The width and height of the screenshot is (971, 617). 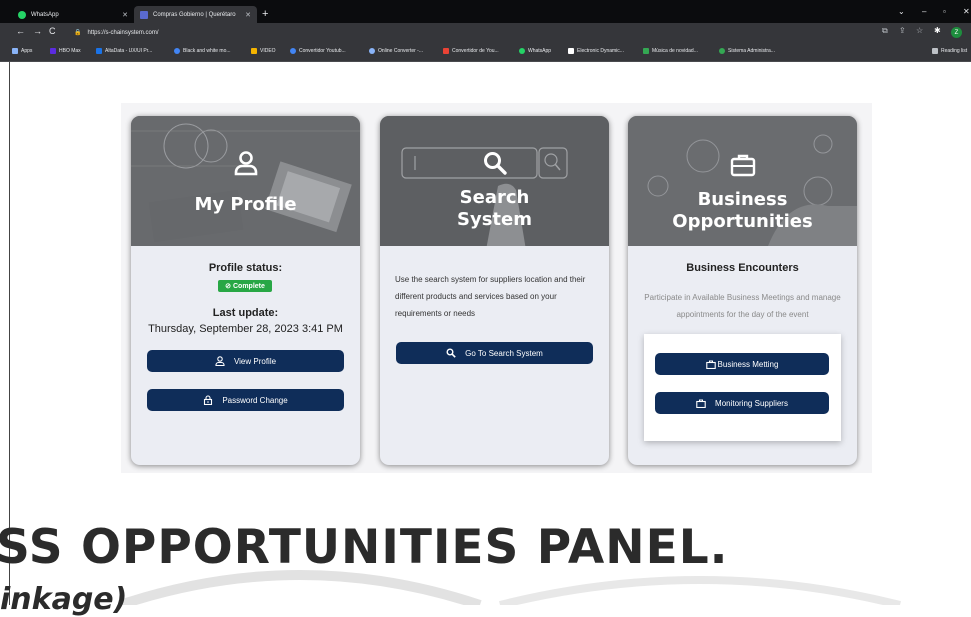 I want to click on lock-icon: 🔒, so click(x=78, y=33).